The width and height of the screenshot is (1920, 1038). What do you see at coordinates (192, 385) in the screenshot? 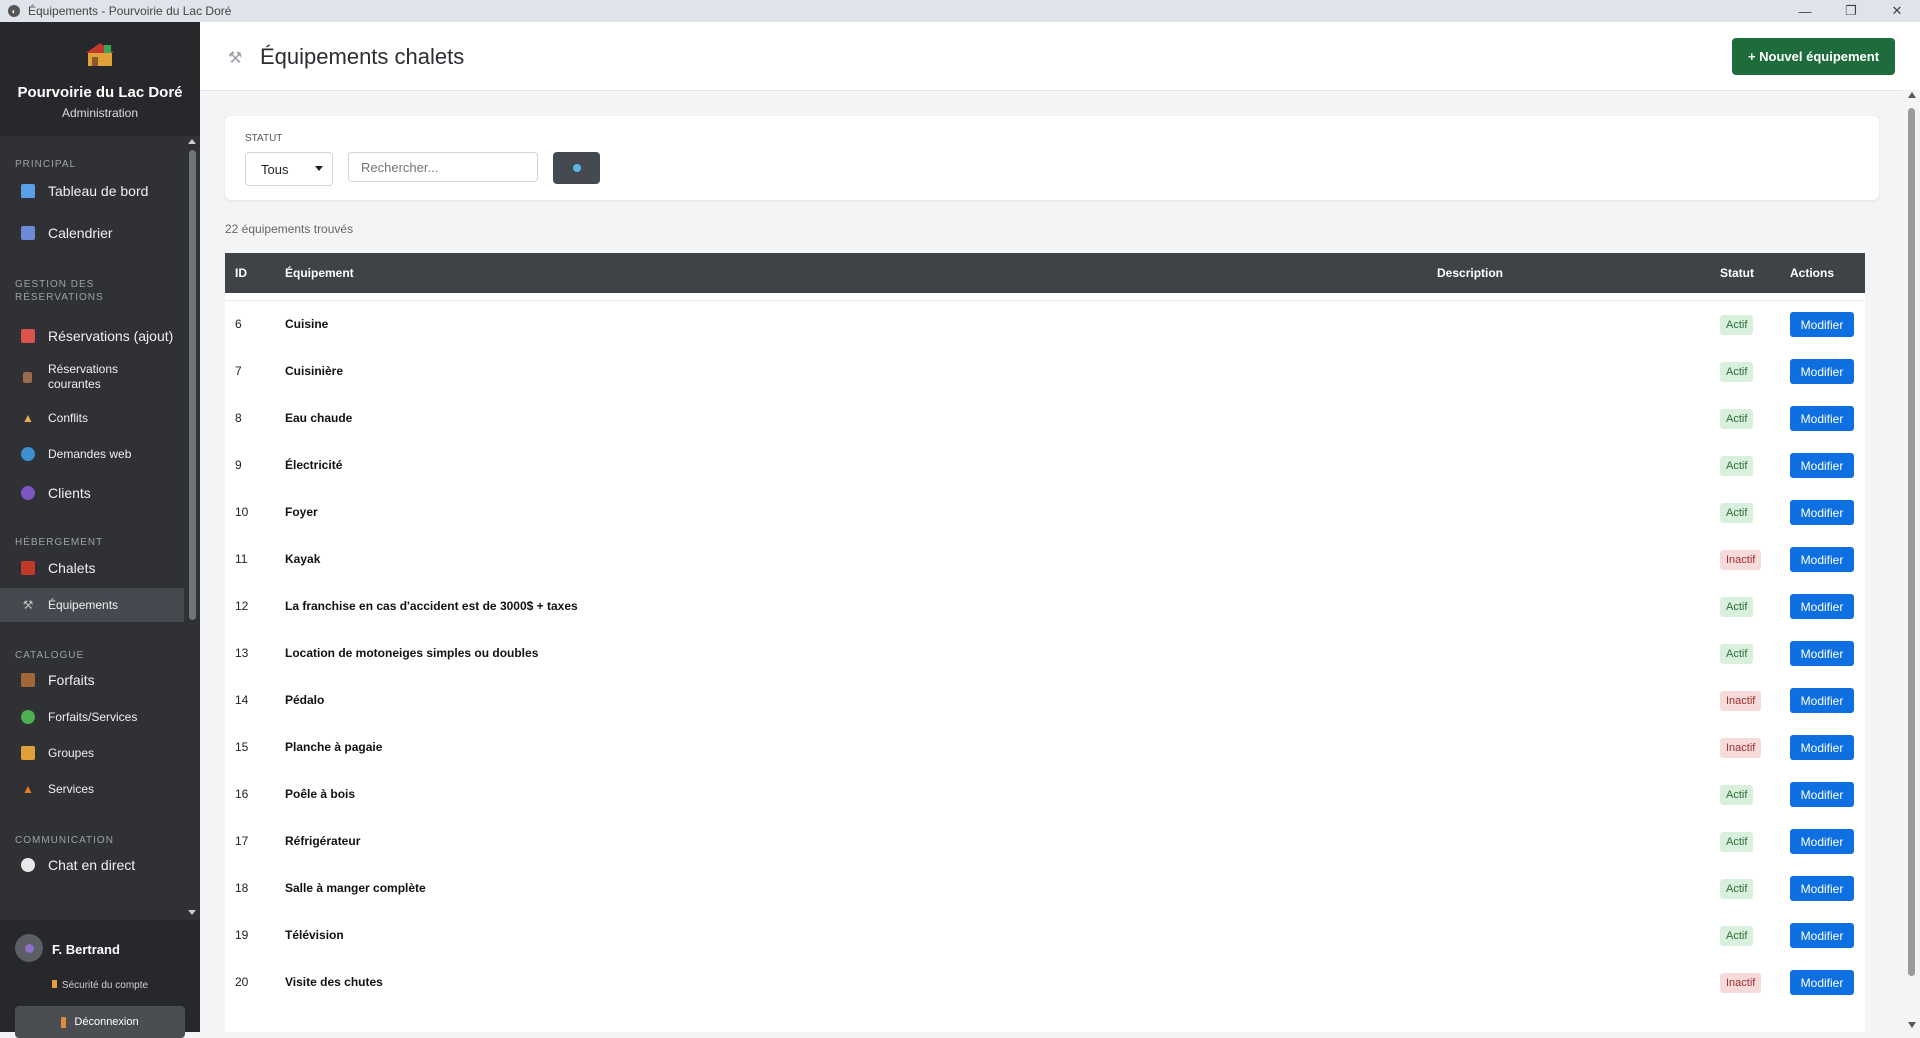
I see `sidebar-scroll-thumb` at bounding box center [192, 385].